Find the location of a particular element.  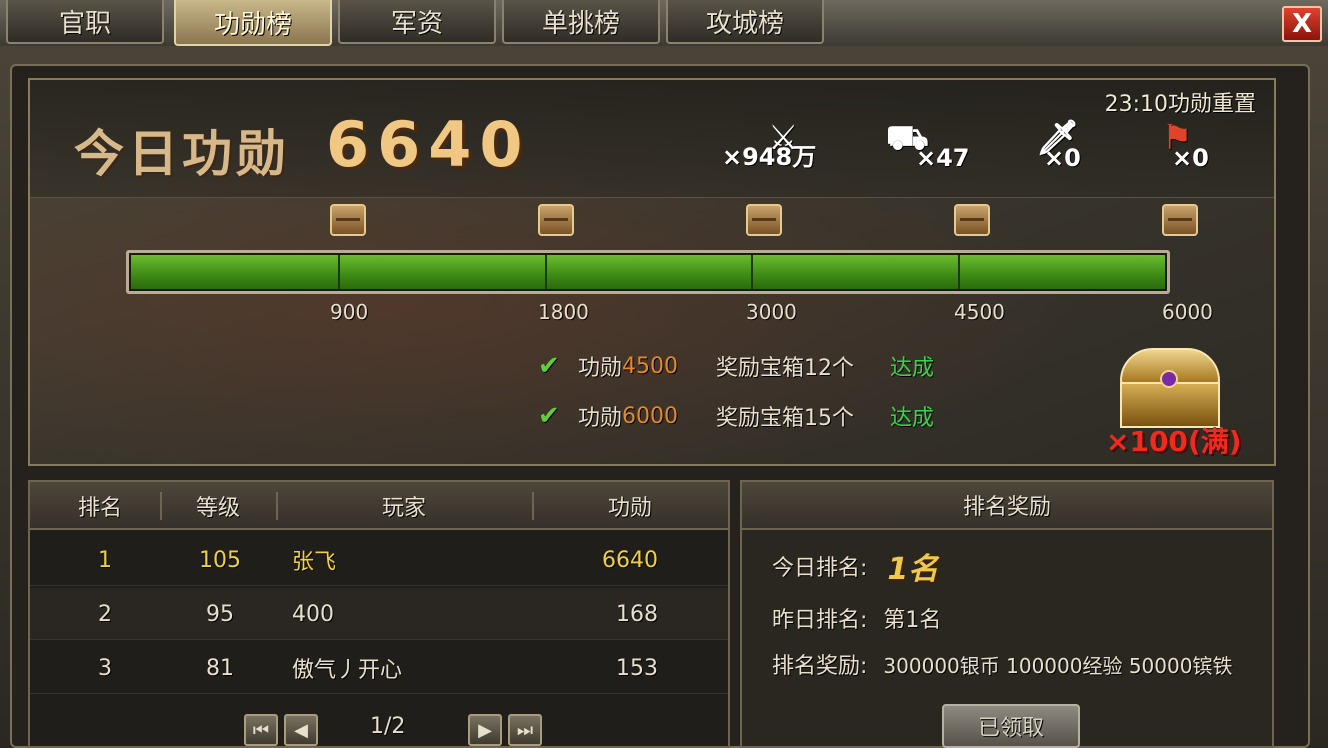

progress-tick-1800: 1800 is located at coordinates (563, 312).